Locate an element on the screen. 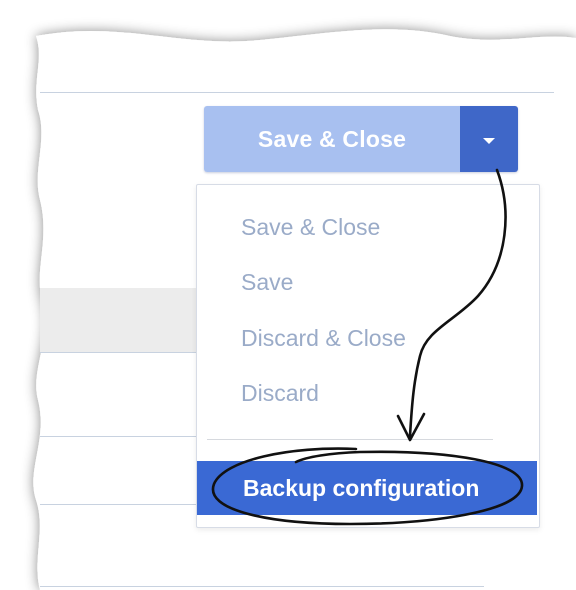 The height and width of the screenshot is (590, 576). panel-bottom-border is located at coordinates (262, 586).